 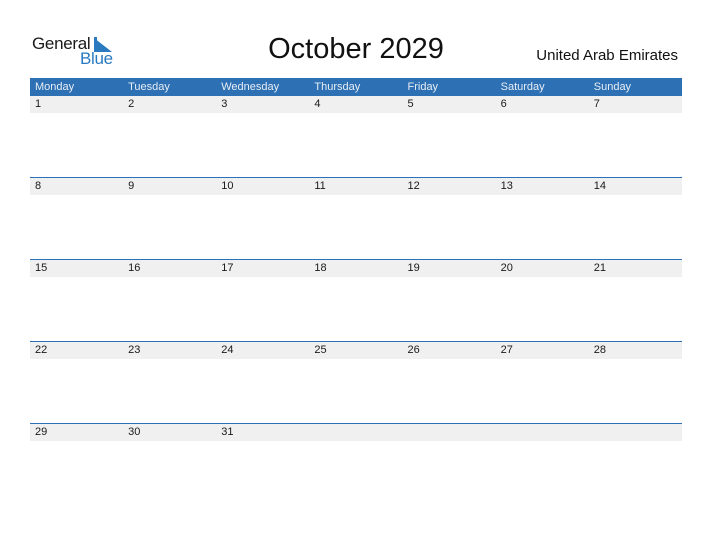 I want to click on day-cell: 11, so click(x=320, y=186).